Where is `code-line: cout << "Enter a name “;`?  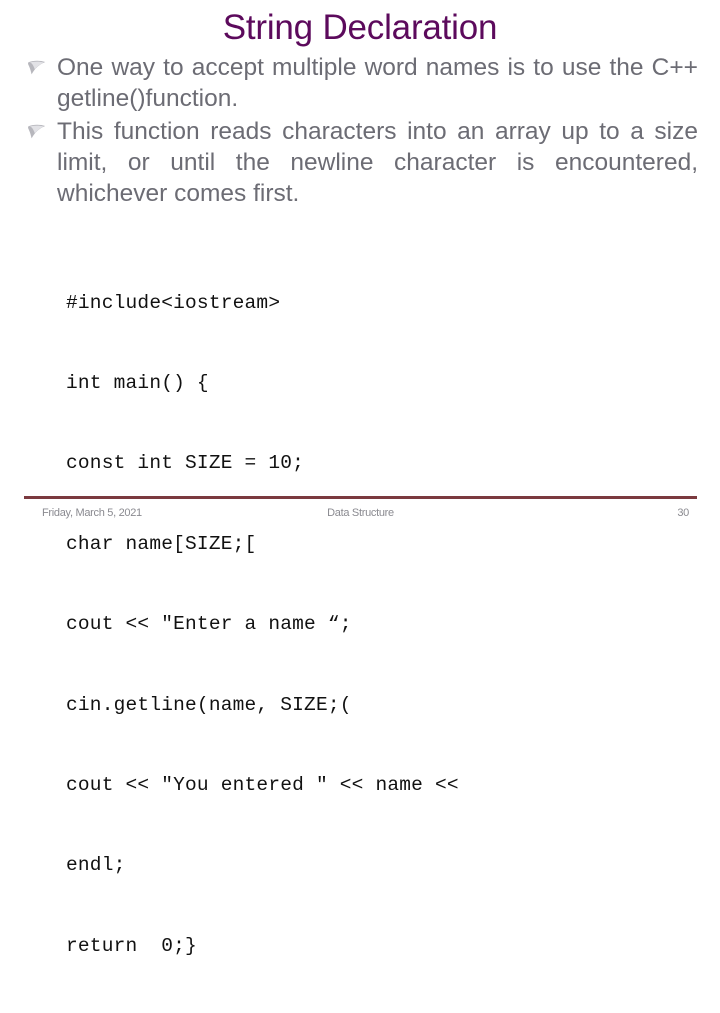
code-line: cout << "Enter a name “; is located at coordinates (209, 624).